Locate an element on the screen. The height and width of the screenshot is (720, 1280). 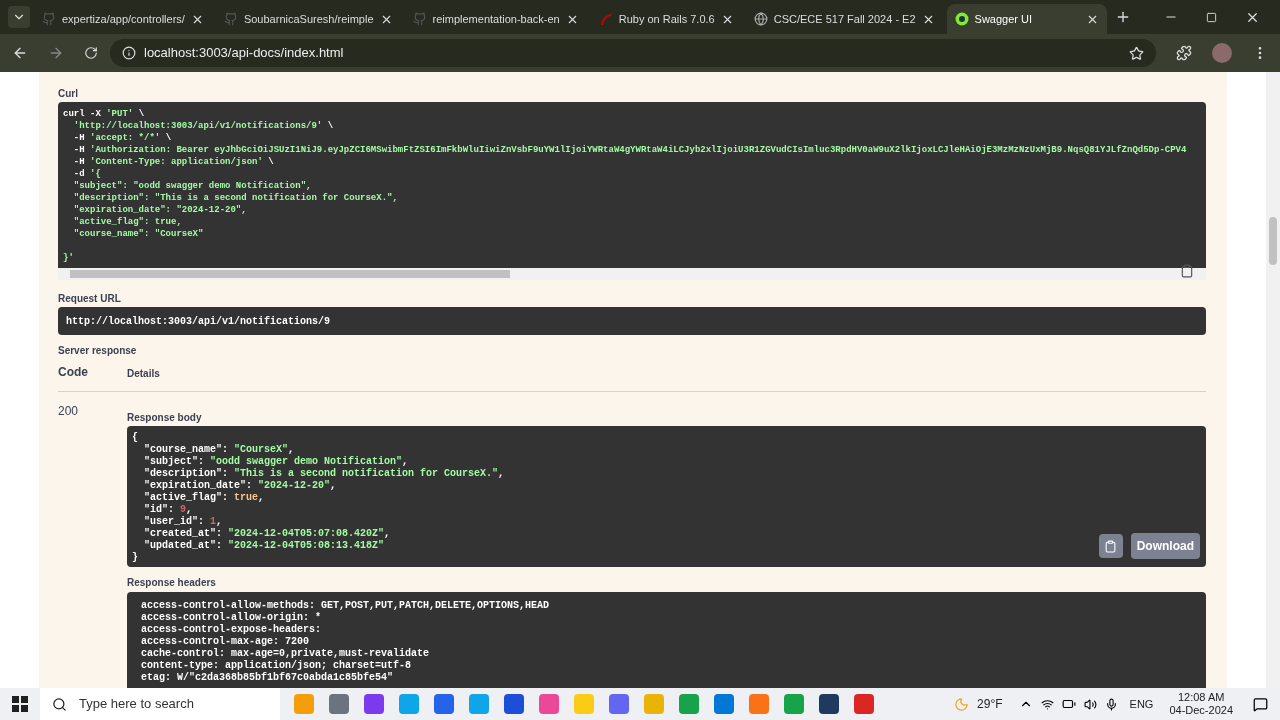
tab-title: reimplementation-back-en is located at coordinates (496, 19).